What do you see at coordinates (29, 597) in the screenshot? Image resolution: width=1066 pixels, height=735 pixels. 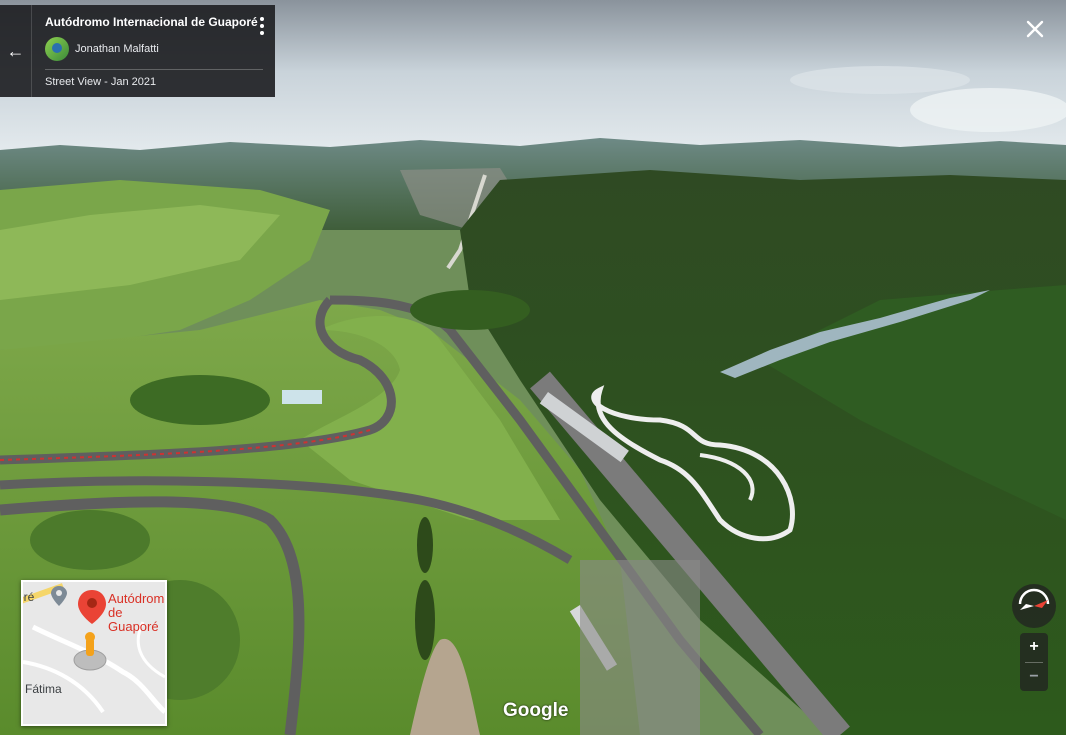 I see `minimap-city-label: oré` at bounding box center [29, 597].